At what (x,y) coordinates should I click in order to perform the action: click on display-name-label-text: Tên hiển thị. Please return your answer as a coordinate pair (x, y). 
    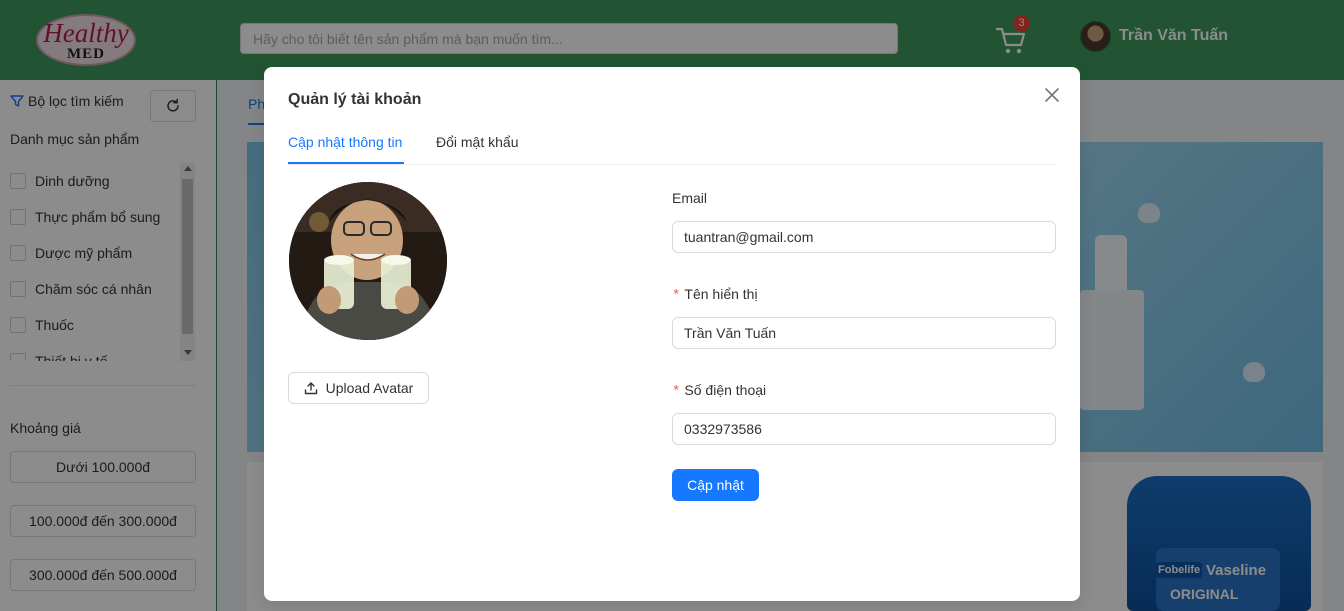
    Looking at the image, I should click on (721, 294).